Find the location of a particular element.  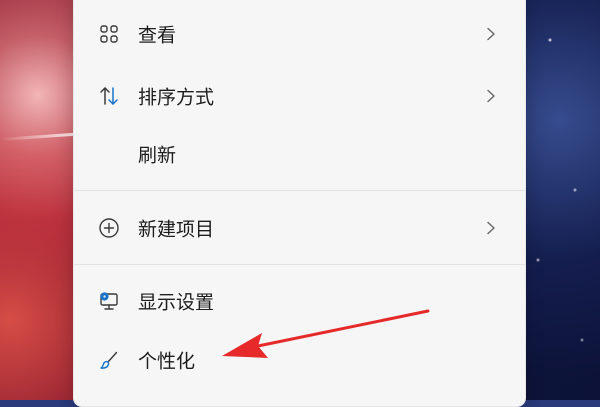

menu-item-label: 显示设置 is located at coordinates (176, 302).